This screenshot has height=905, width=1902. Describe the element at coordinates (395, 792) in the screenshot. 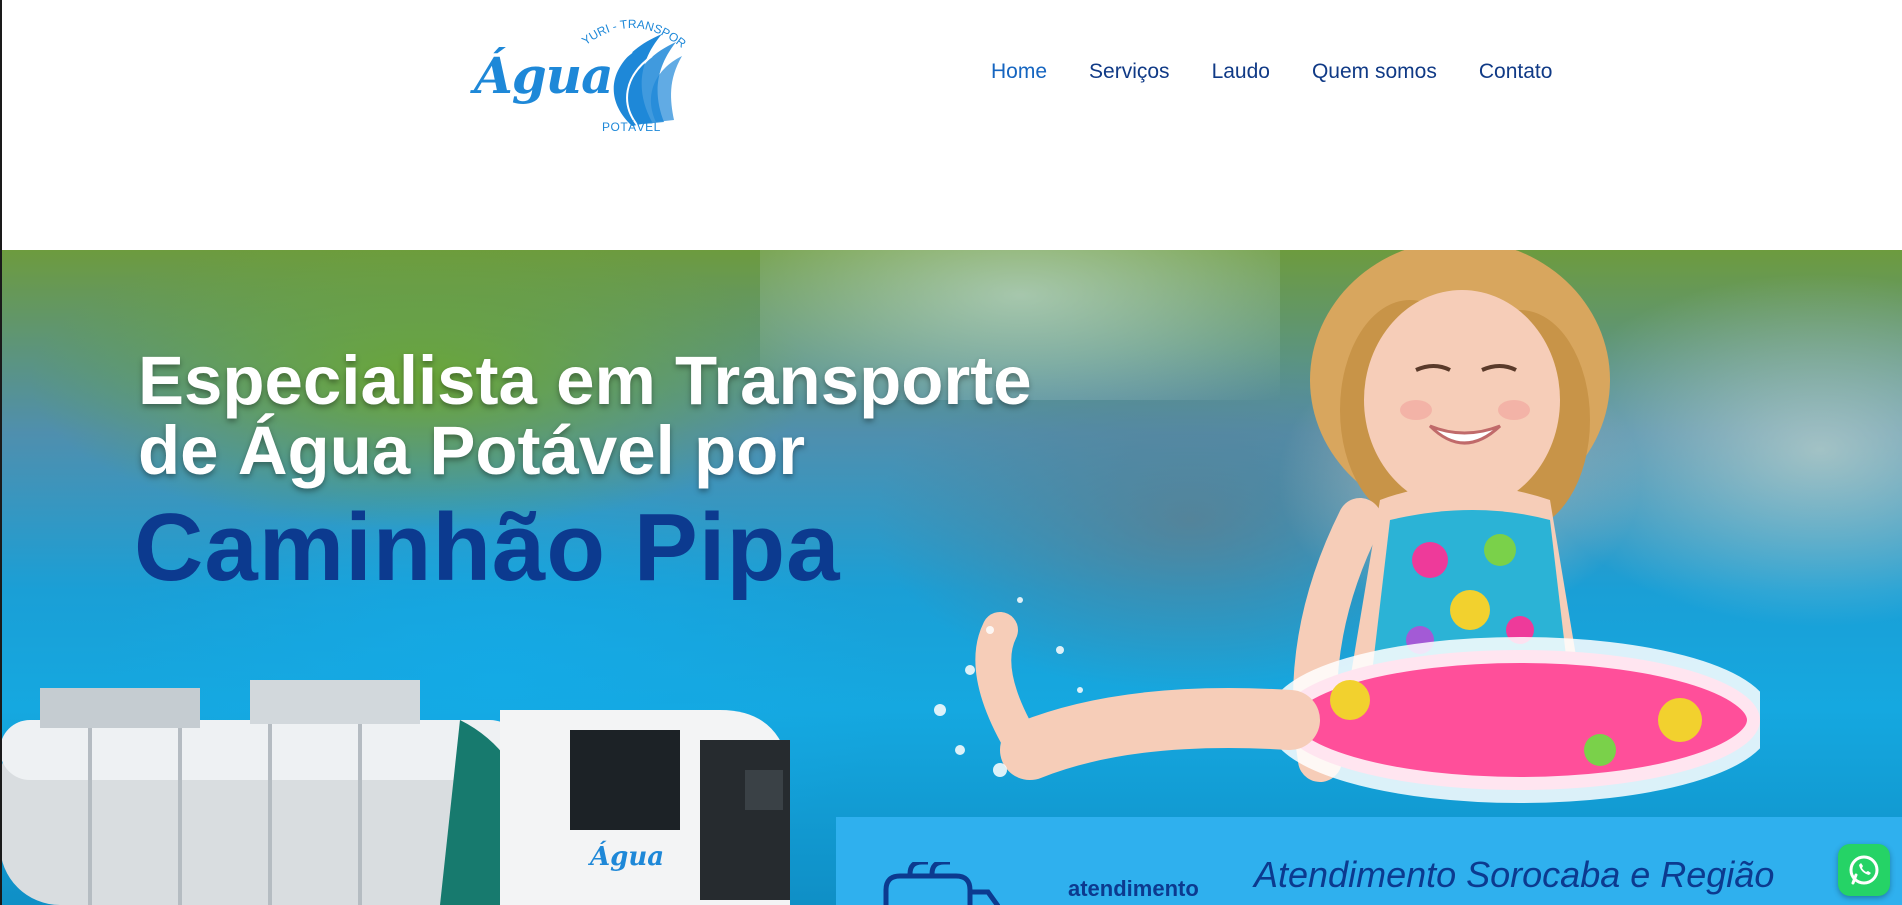

I see `water-truck-image: Água` at that location.